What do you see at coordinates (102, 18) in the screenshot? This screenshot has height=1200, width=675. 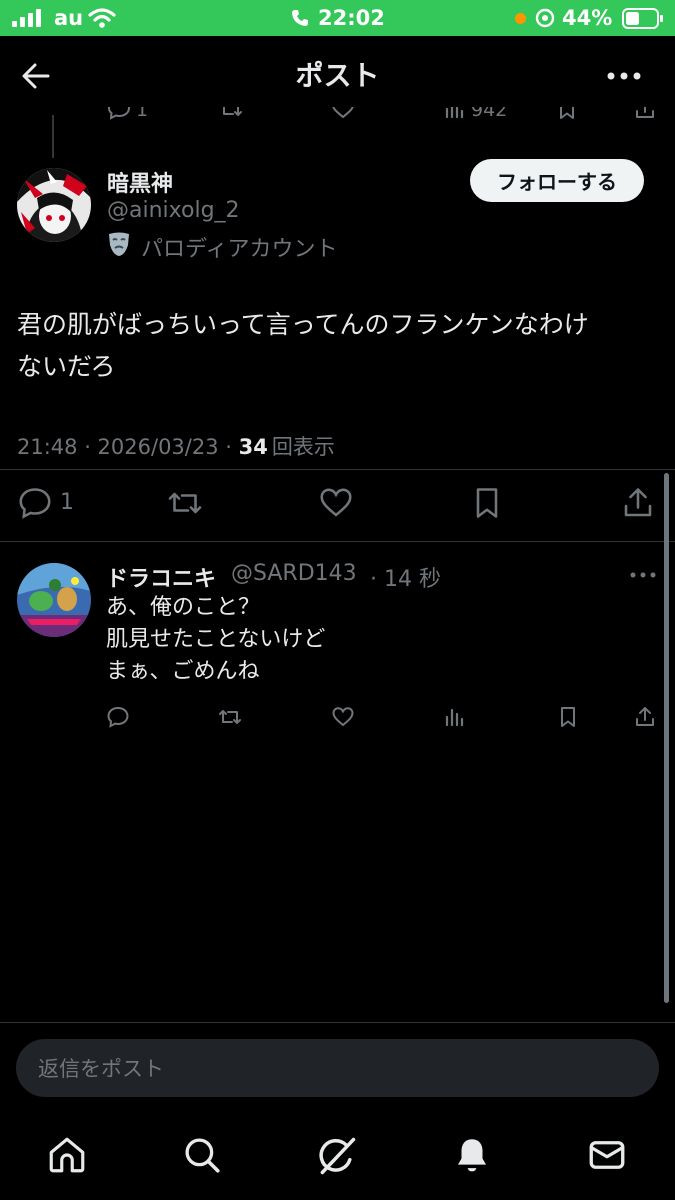 I see `wifi-icon` at bounding box center [102, 18].